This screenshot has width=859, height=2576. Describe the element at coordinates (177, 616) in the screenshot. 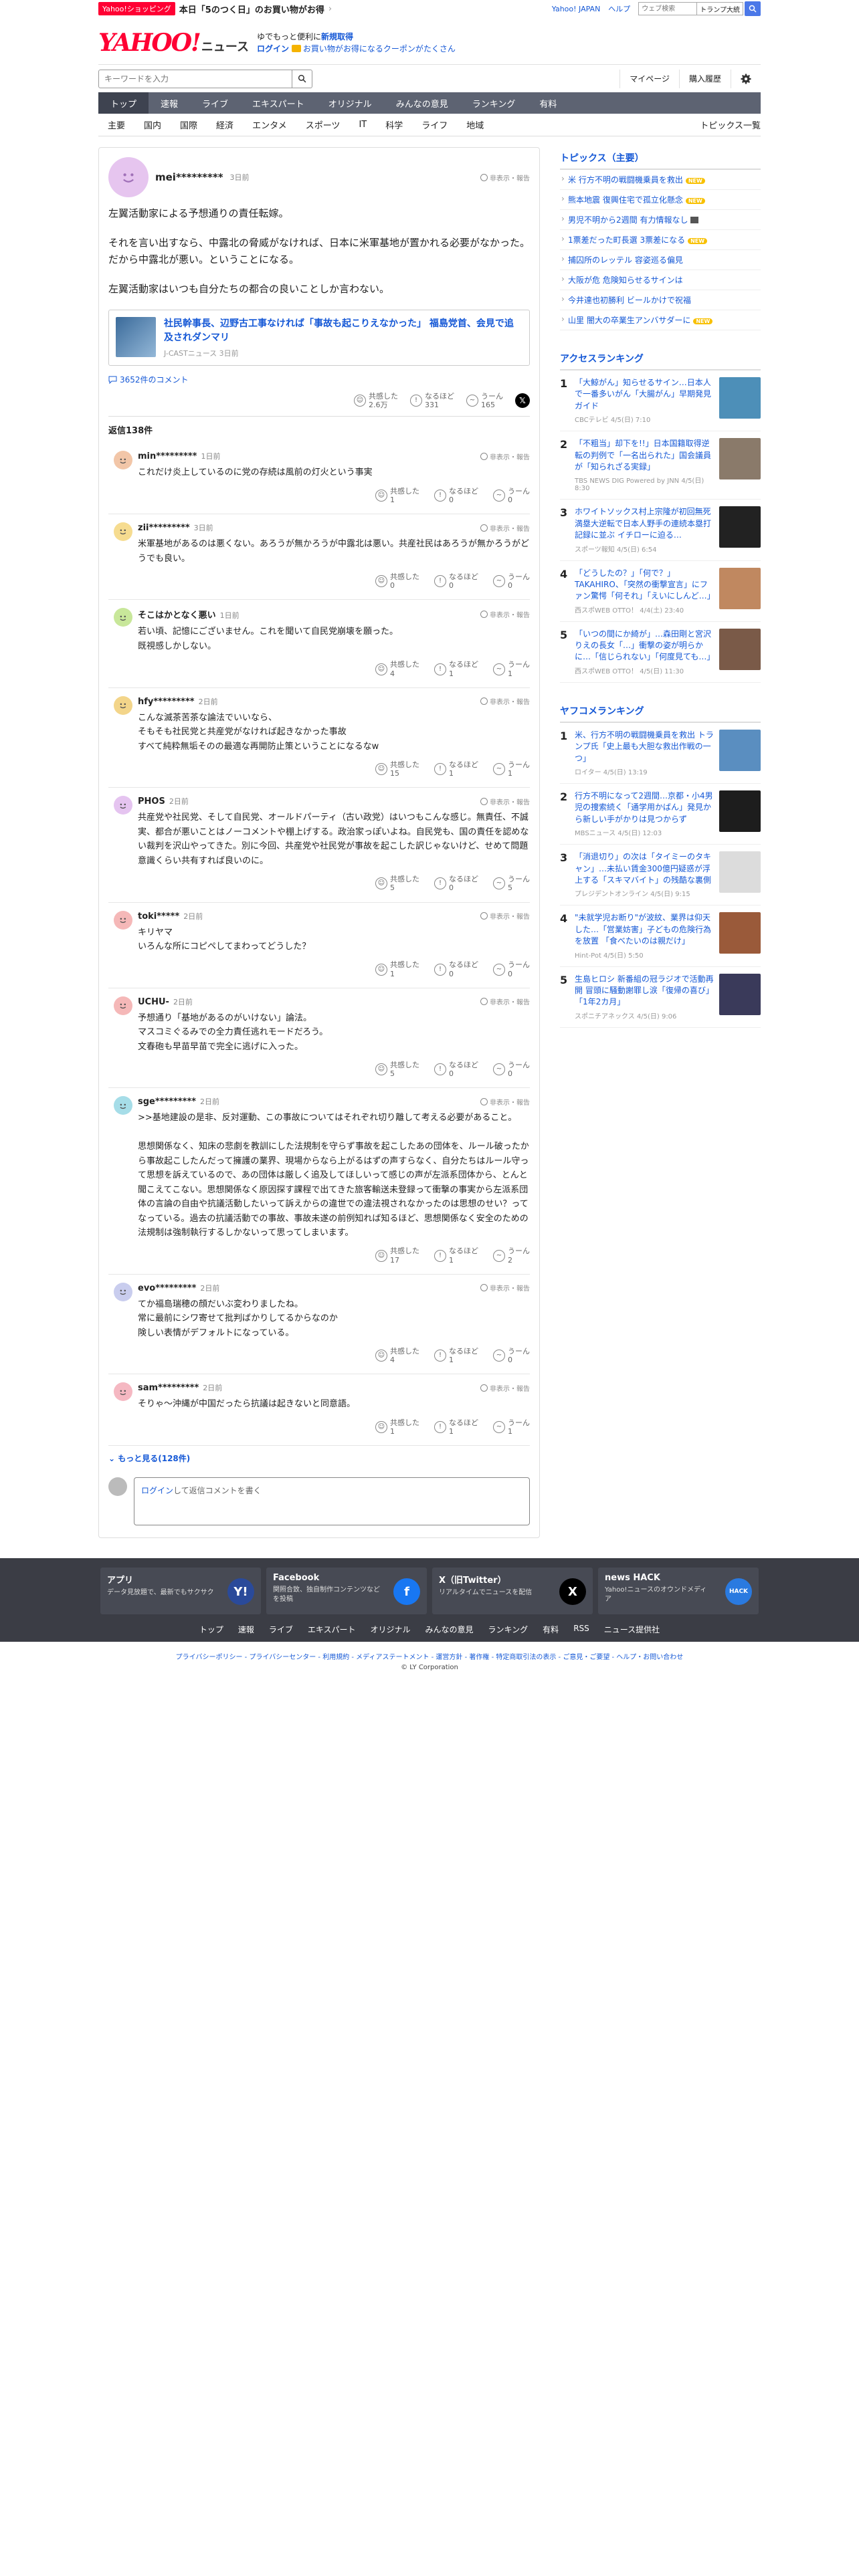

I see `reply-username: そこはかとなく悪い` at that location.